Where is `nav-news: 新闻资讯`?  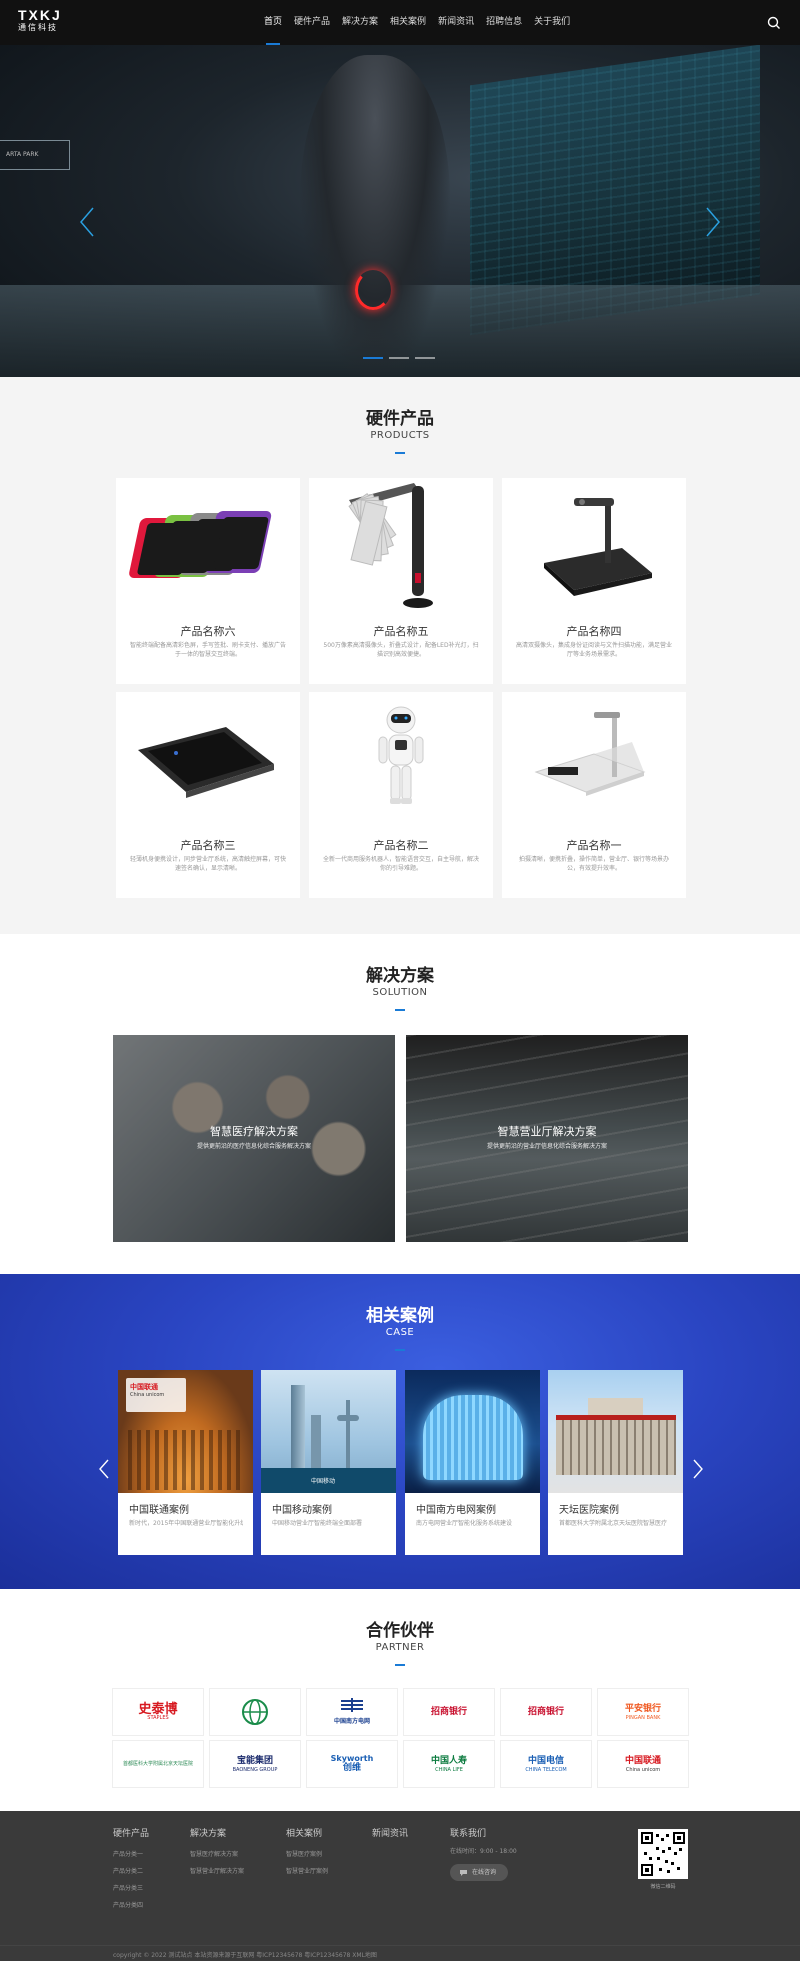 nav-news: 新闻资讯 is located at coordinates (456, 22).